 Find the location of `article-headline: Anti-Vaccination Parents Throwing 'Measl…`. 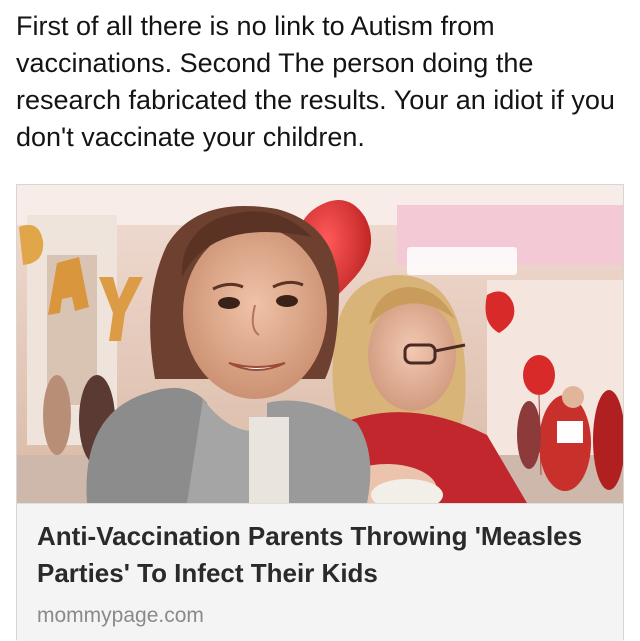

article-headline: Anti-Vaccination Parents Throwing 'Measl… is located at coordinates (322, 555).